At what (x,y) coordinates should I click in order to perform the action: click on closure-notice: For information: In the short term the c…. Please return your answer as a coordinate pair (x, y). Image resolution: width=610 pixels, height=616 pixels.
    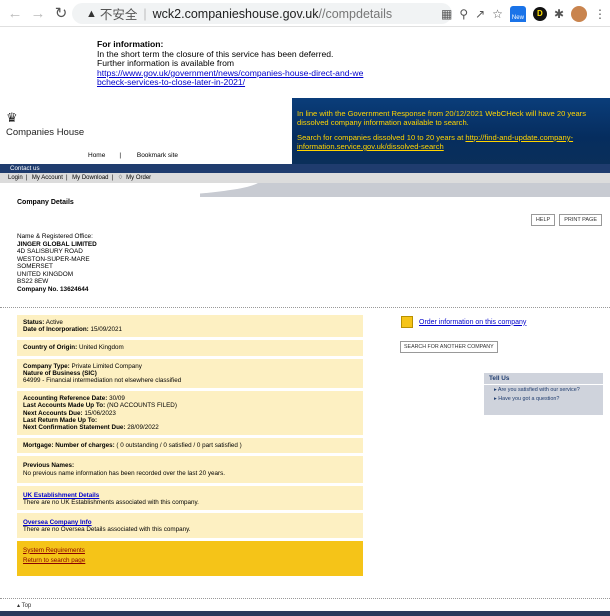
    Looking at the image, I should click on (232, 63).